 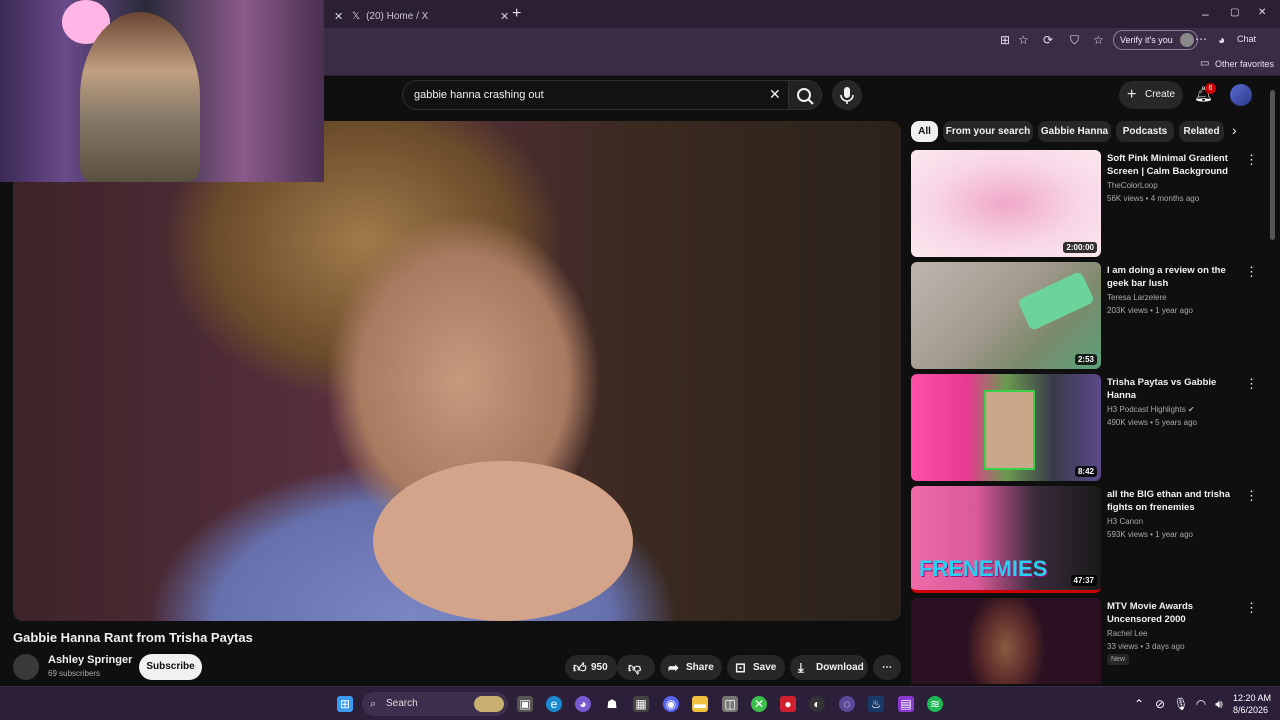 What do you see at coordinates (525, 704) in the screenshot?
I see `task-view-icon: ▣` at bounding box center [525, 704].